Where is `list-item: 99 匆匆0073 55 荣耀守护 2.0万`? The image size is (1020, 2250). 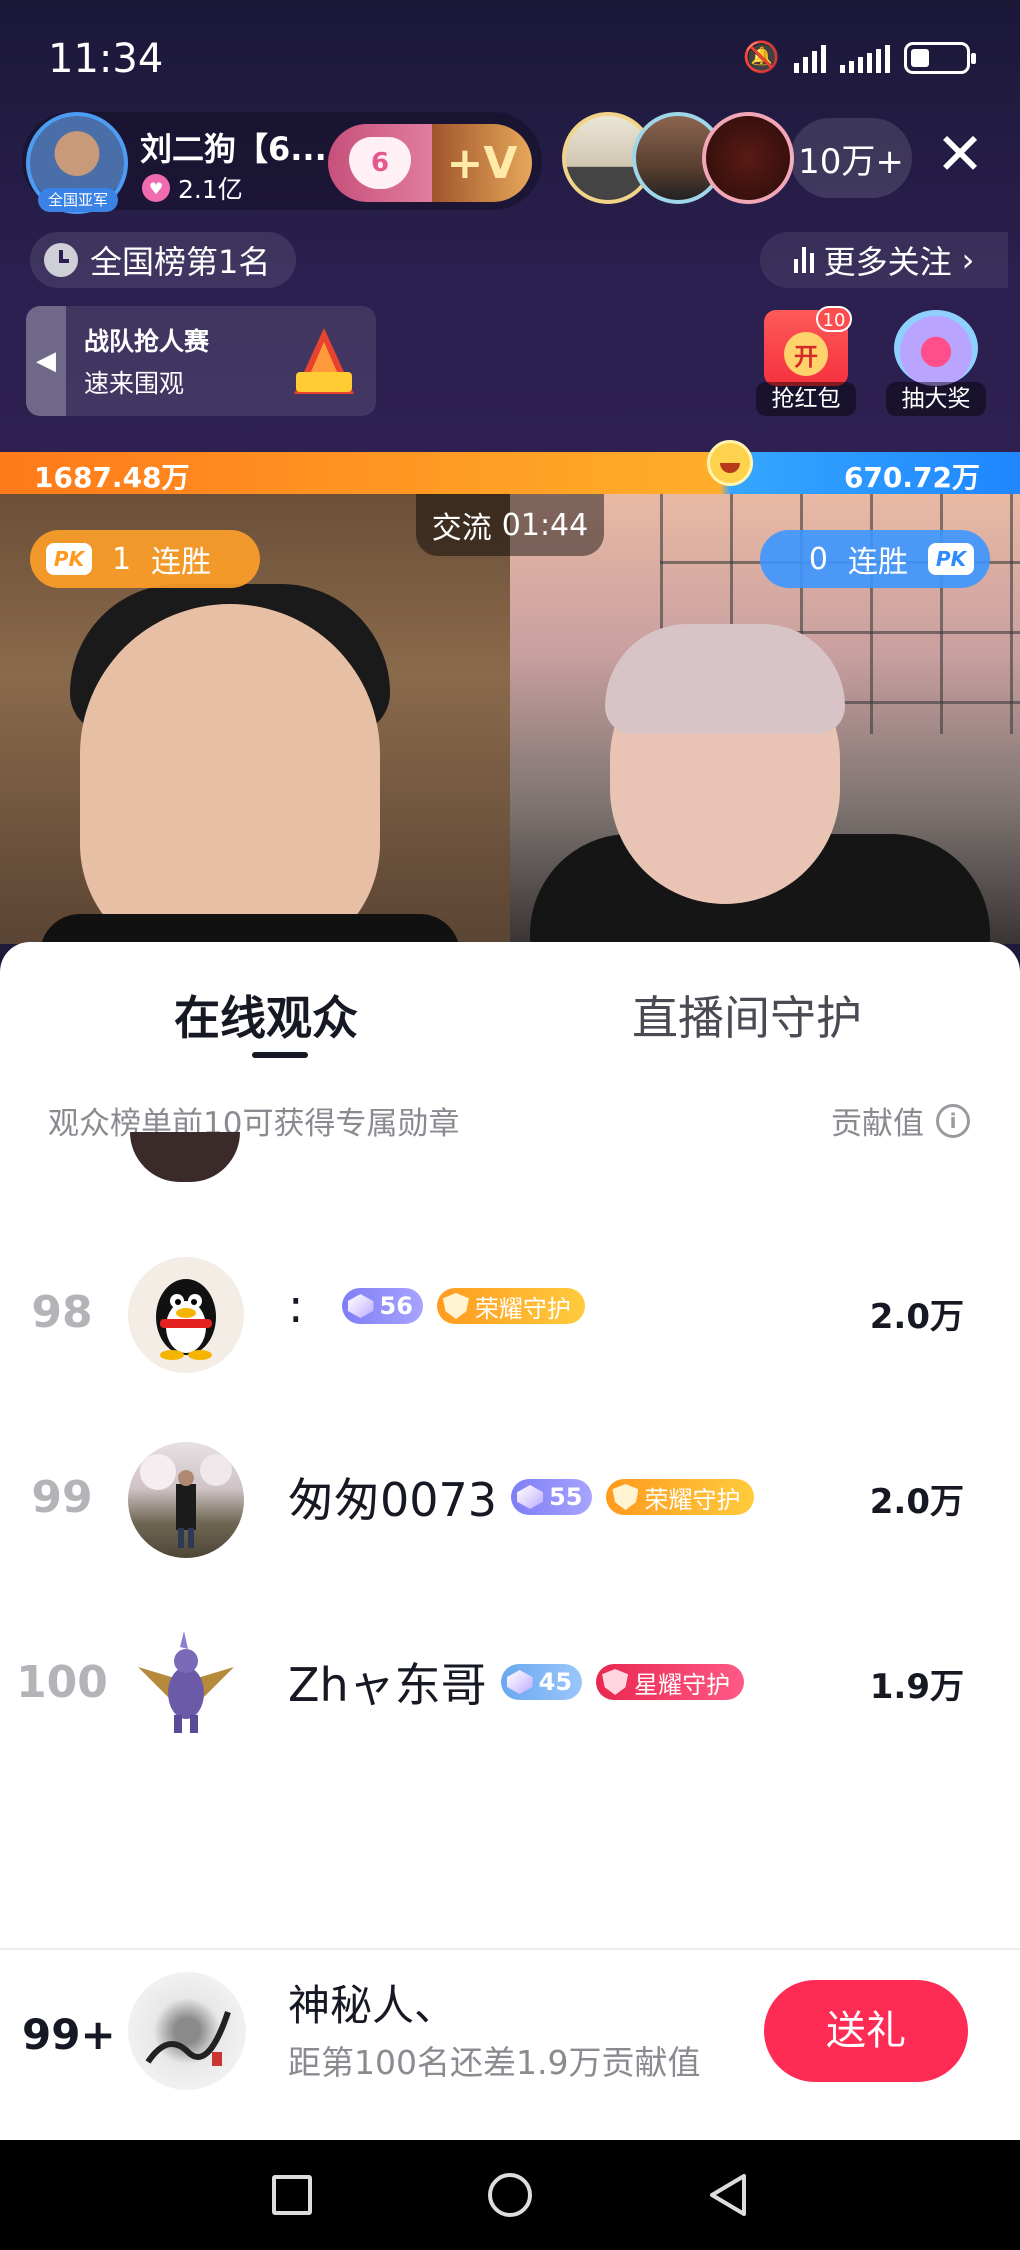
list-item: 99 匆匆0073 55 荣耀守护 2.0万 is located at coordinates (510, 1502).